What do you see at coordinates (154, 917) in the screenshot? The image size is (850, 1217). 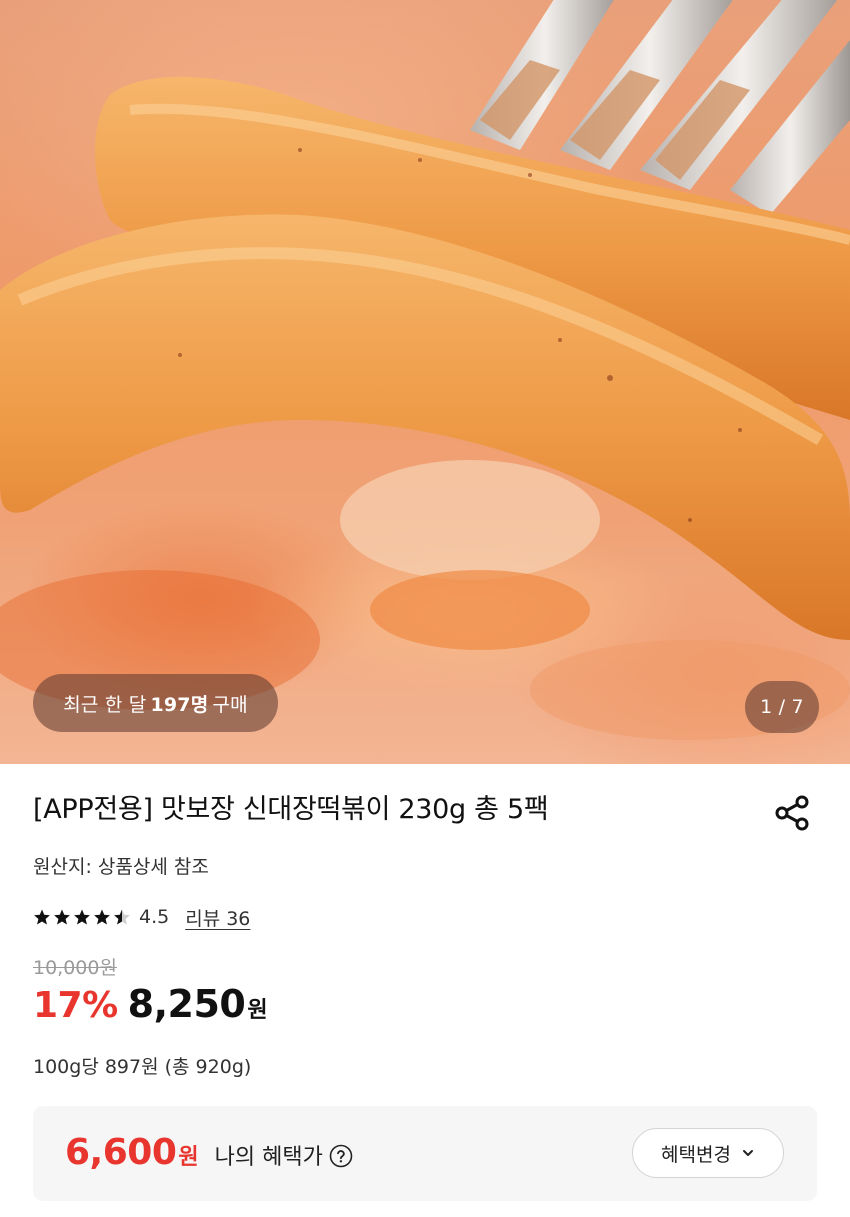 I see `rating-value: 4.5` at bounding box center [154, 917].